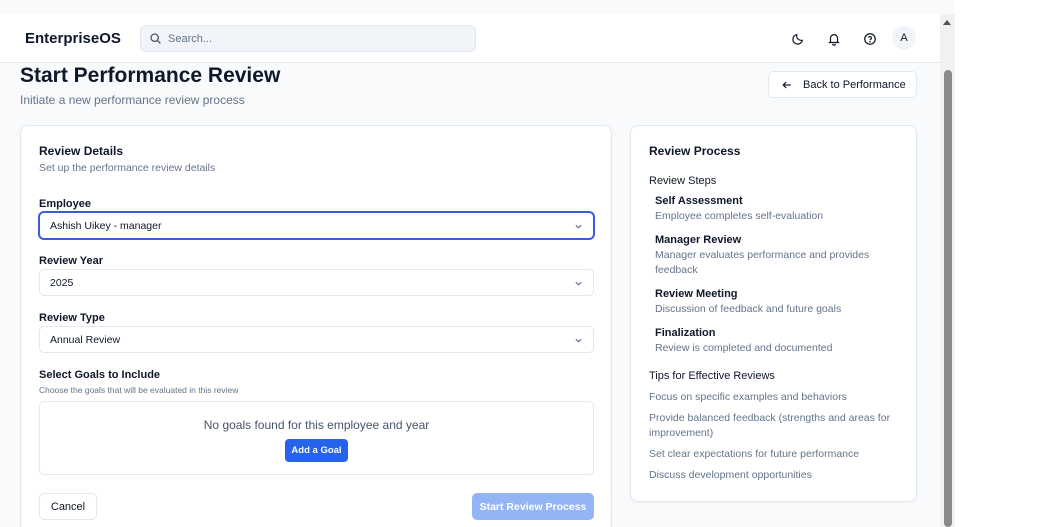 The width and height of the screenshot is (1062, 527). I want to click on review-year-select: 2025, so click(316, 282).